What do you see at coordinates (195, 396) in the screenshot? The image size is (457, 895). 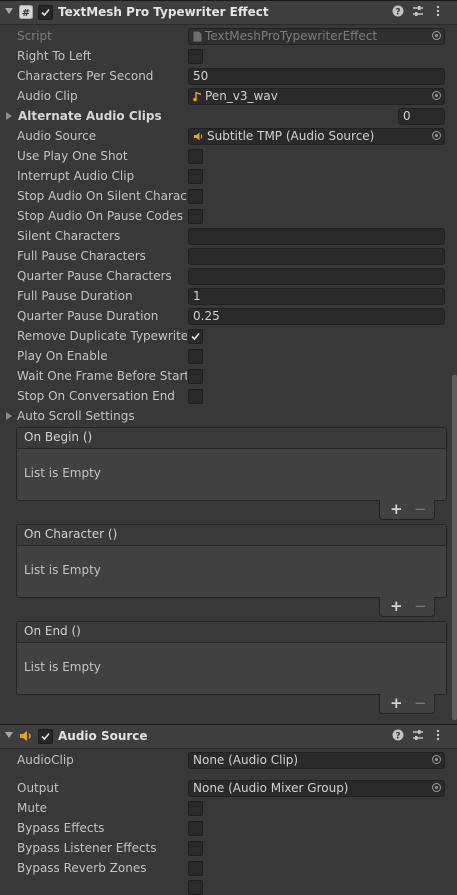 I see `stop-on-conversation-end-checkbox` at bounding box center [195, 396].